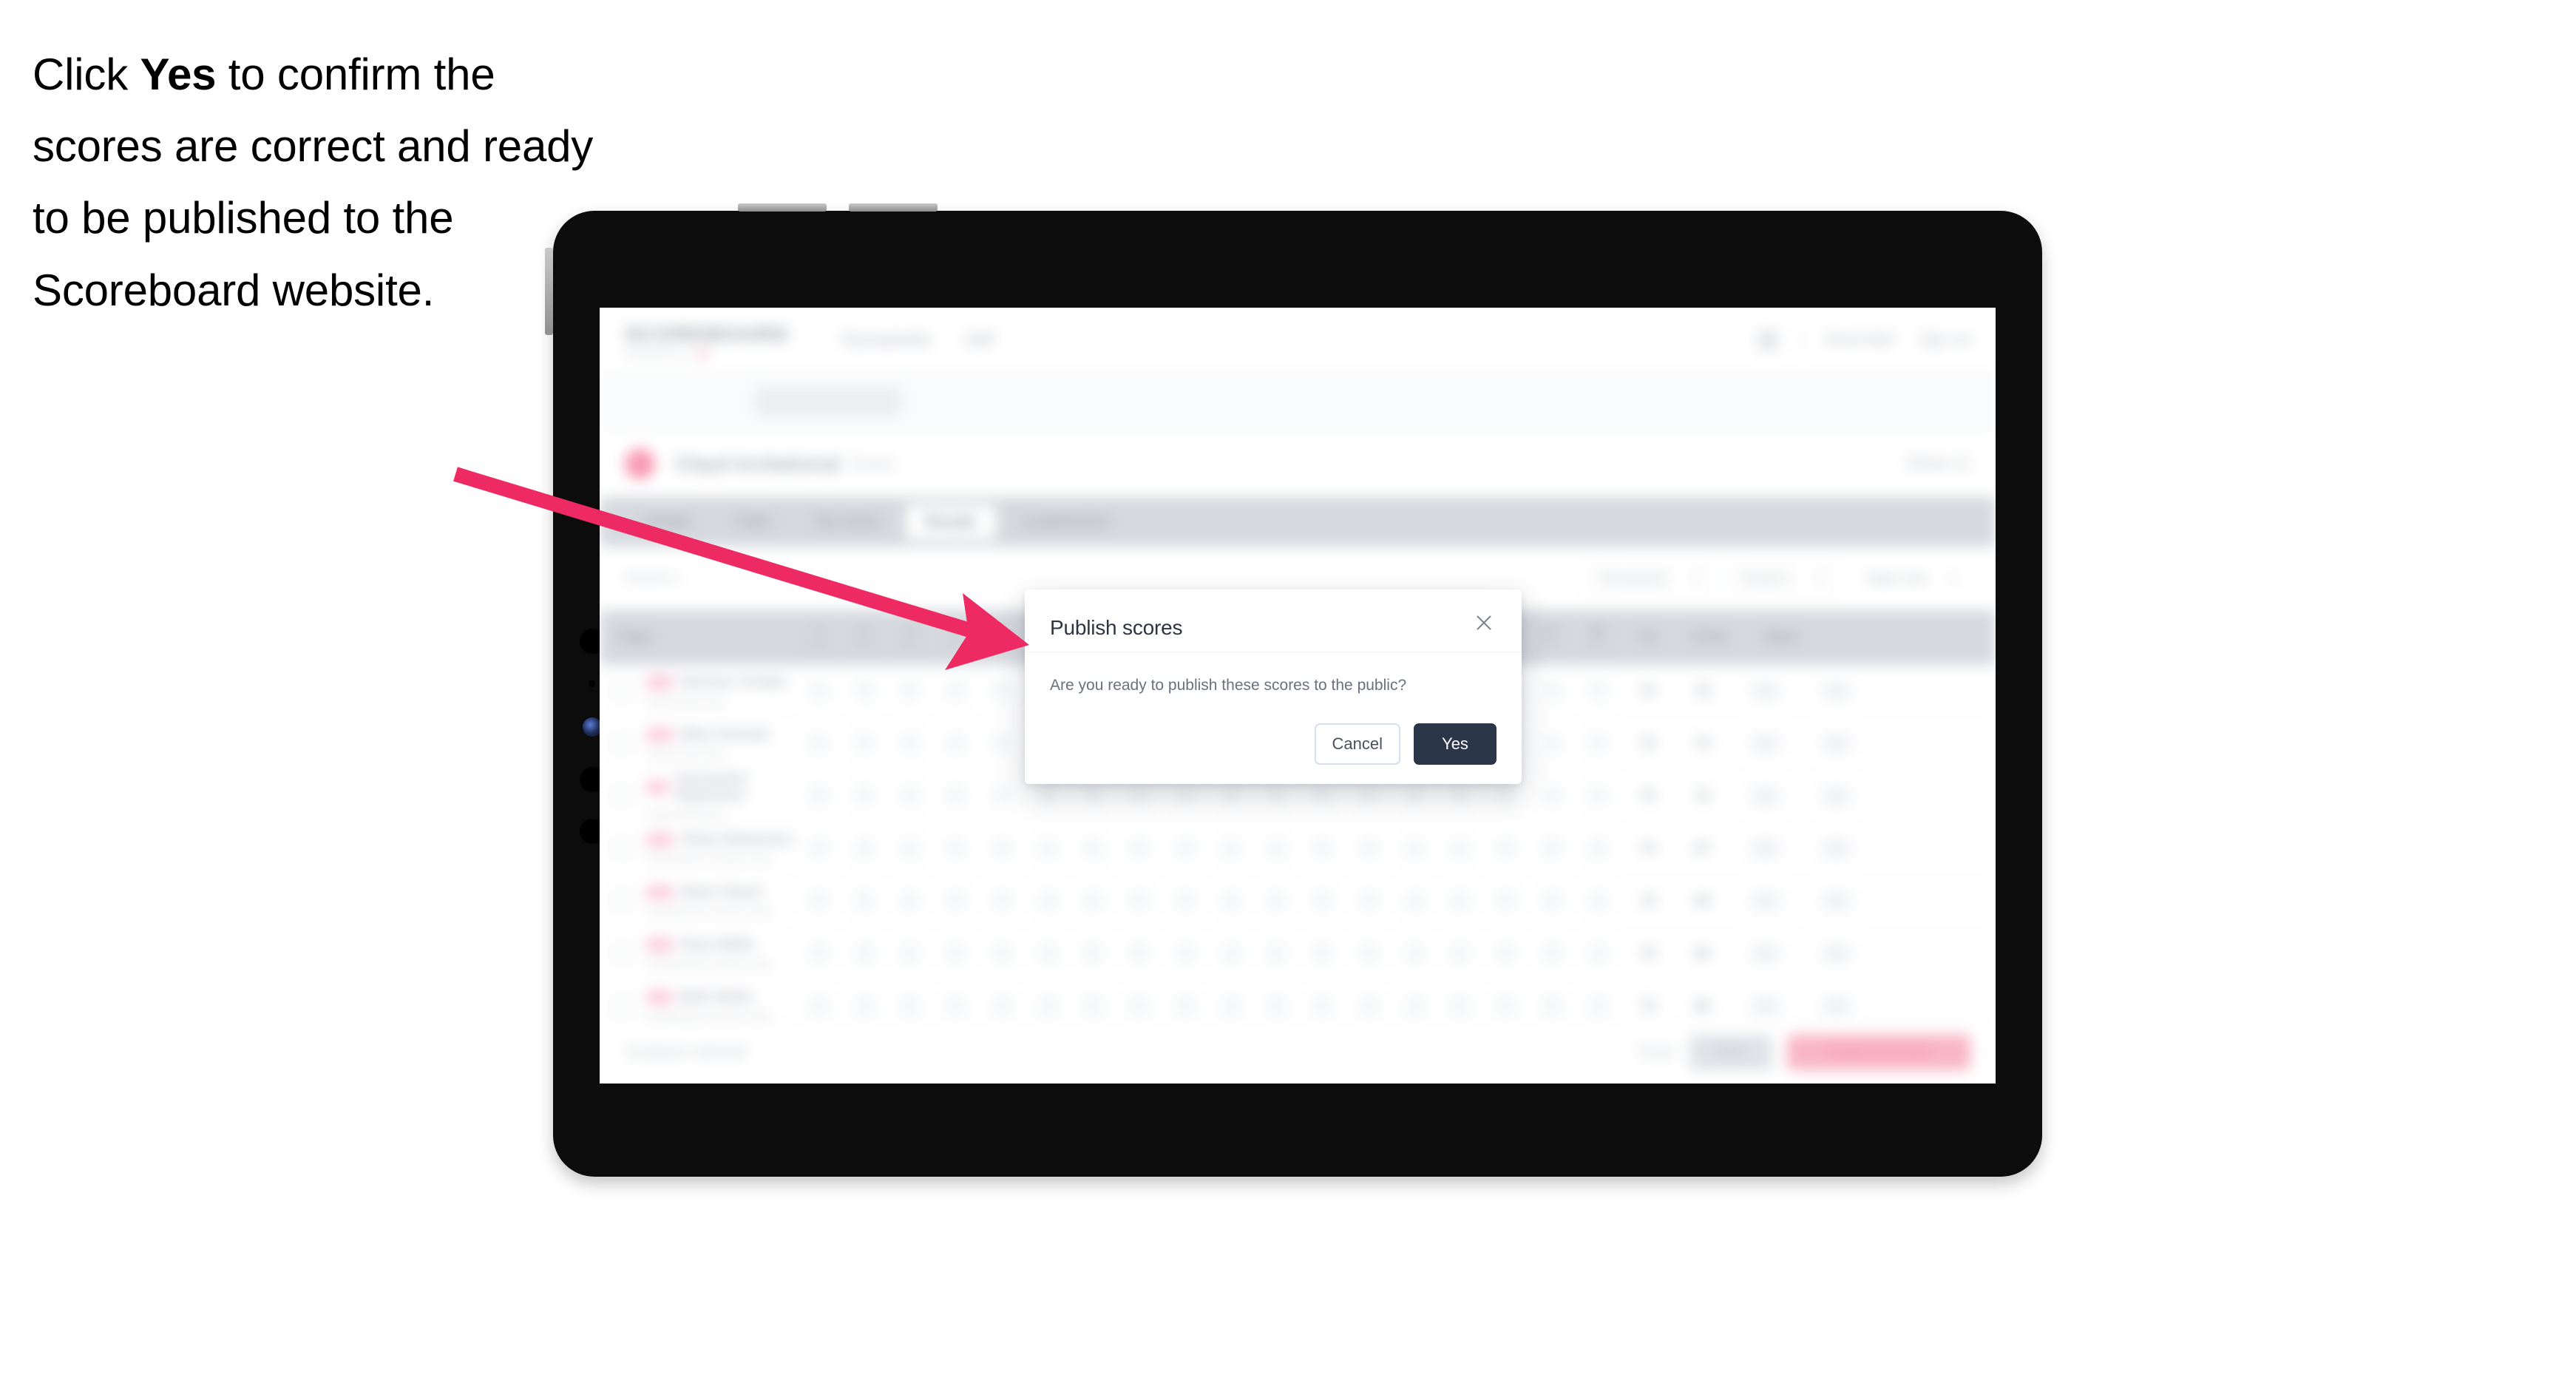 The height and width of the screenshot is (1386, 2576). Describe the element at coordinates (910, 637) in the screenshot. I see `column-header: 3 Par 3` at that location.